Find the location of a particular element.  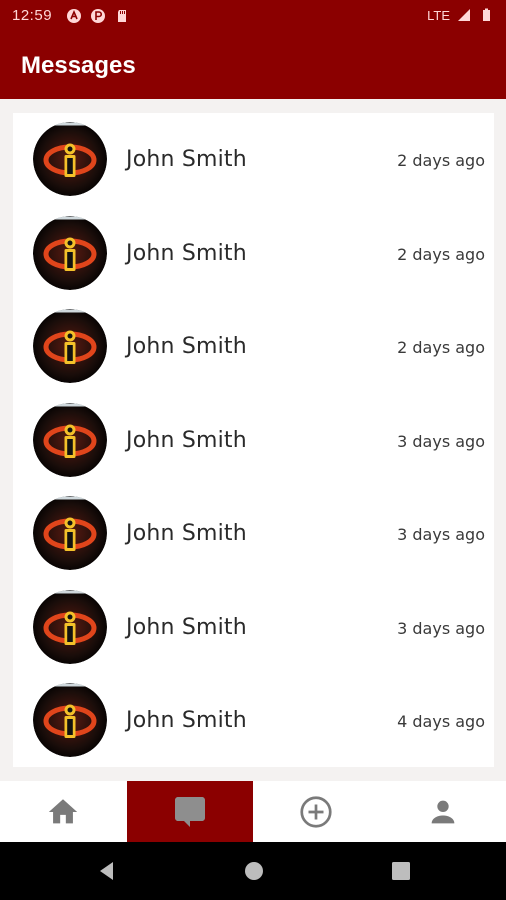

nav-home is located at coordinates (63, 811).